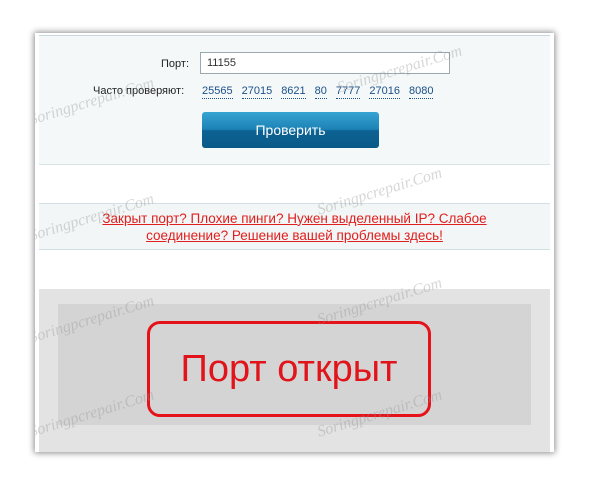 This screenshot has height=484, width=591. Describe the element at coordinates (290, 130) in the screenshot. I see `check-port-button: Проверить` at that location.